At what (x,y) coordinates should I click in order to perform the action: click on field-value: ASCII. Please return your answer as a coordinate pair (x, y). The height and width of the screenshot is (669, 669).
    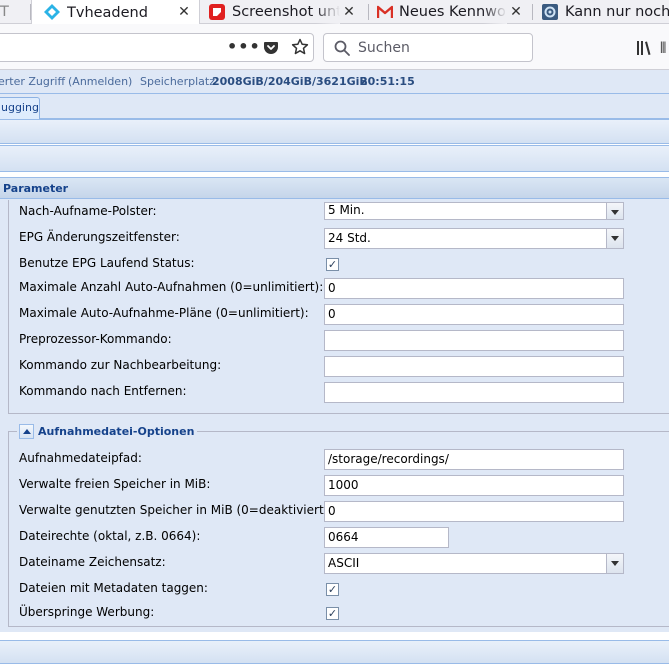
    Looking at the image, I should click on (344, 563).